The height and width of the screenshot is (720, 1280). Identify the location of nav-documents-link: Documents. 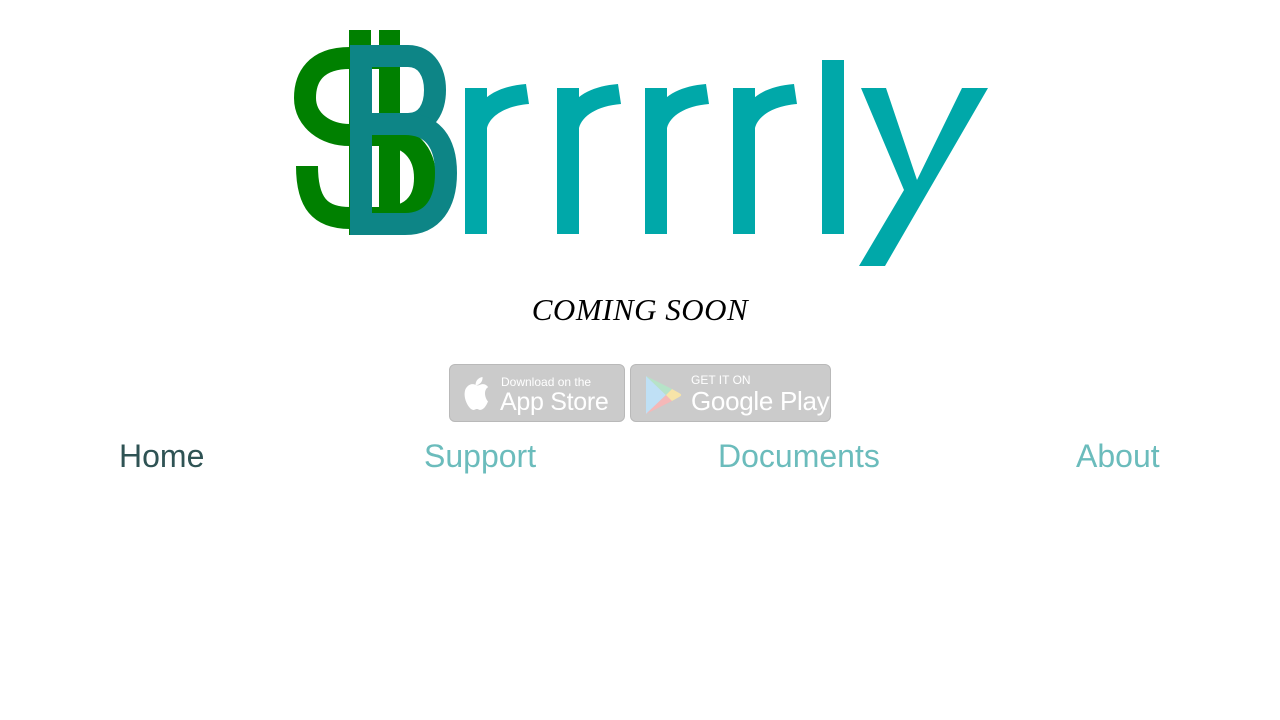
(799, 456).